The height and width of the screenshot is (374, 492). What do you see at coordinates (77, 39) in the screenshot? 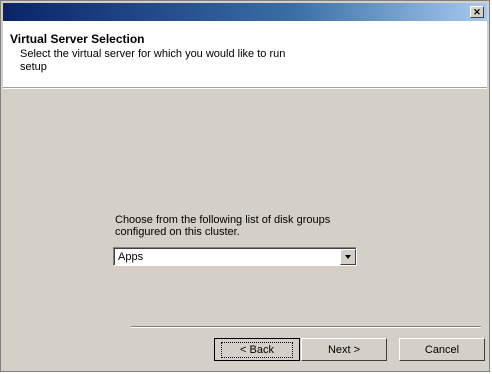
I see `page-title: Virtual Server Selection` at bounding box center [77, 39].